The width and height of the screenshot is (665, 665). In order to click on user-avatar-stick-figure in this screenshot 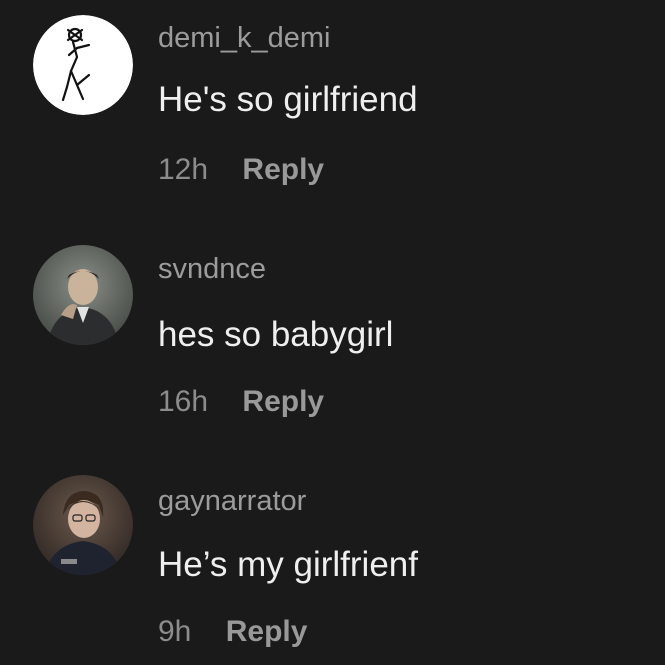, I will do `click(83, 65)`.